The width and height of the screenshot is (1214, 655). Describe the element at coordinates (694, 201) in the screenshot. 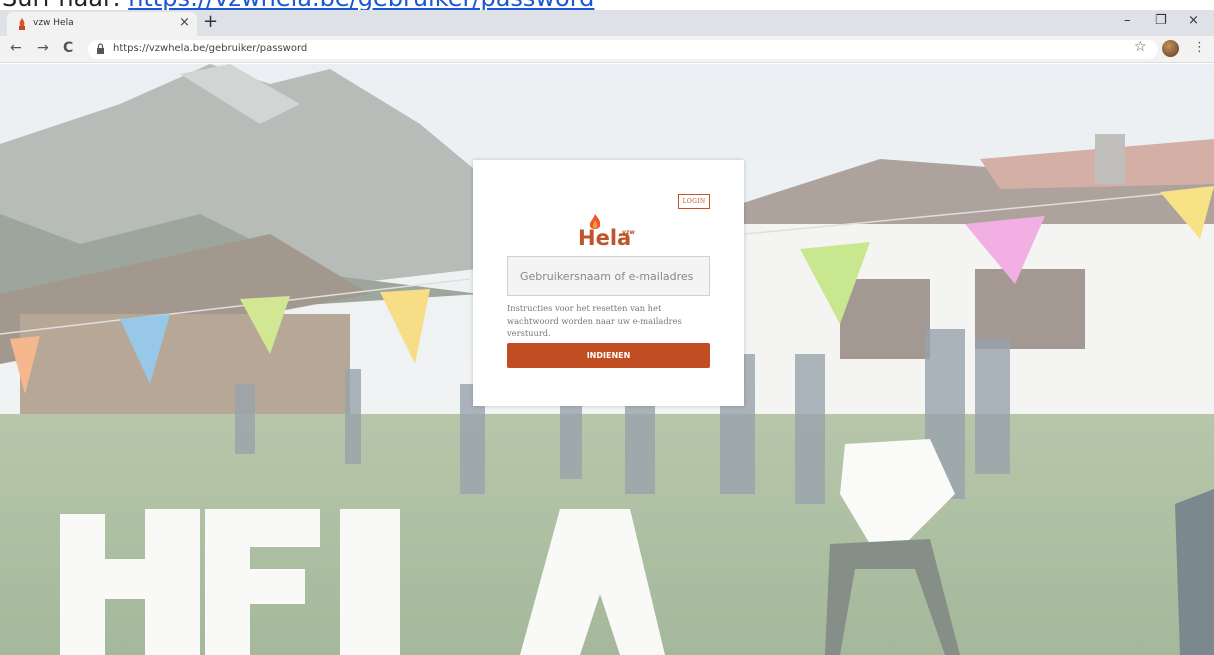

I see `login-button: LOGIN` at that location.